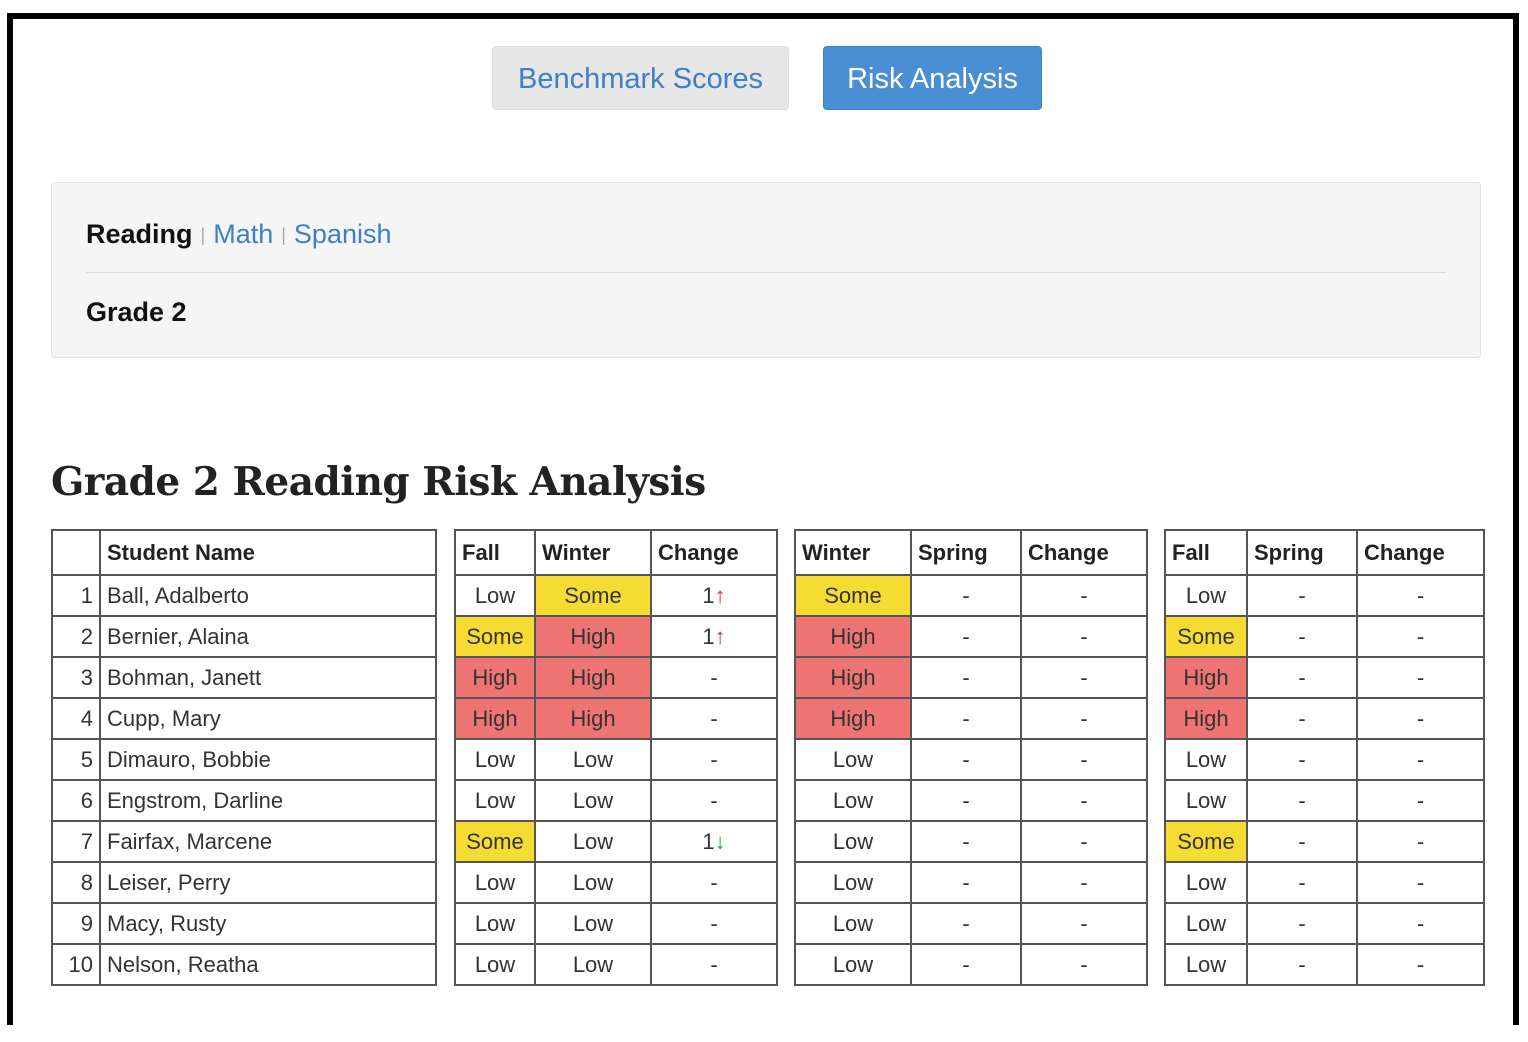 The image size is (1528, 1042). Describe the element at coordinates (76, 923) in the screenshot. I see `row-number: 9` at that location.